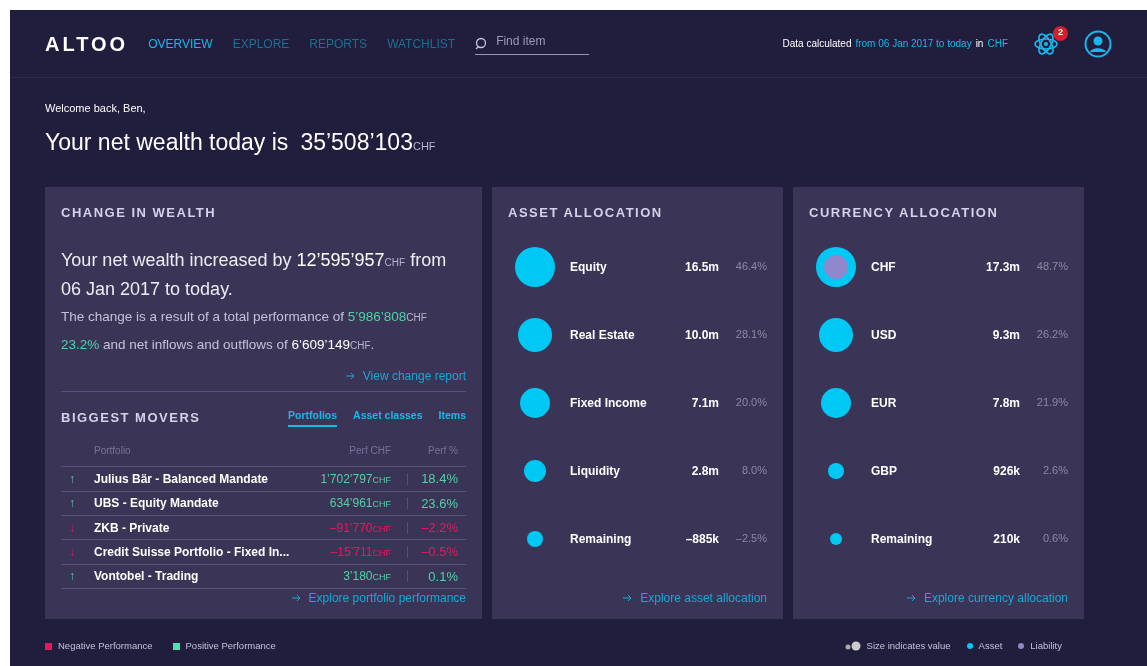  What do you see at coordinates (388, 417) in the screenshot?
I see `movers-tab: Asset classes` at bounding box center [388, 417].